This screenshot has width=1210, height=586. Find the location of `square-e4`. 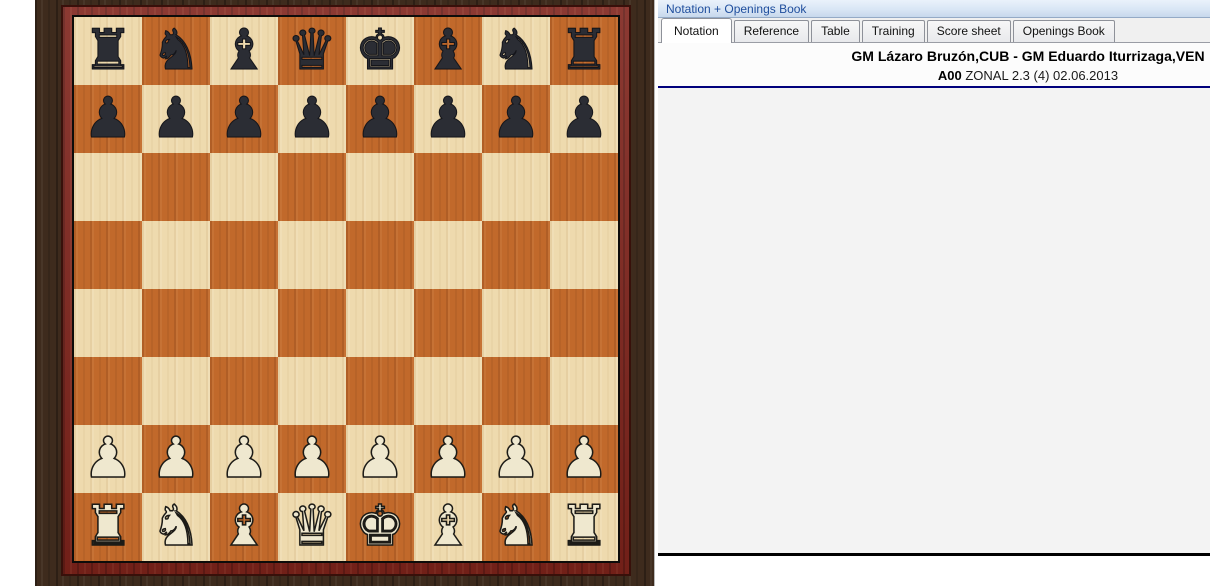

square-e4 is located at coordinates (380, 323).